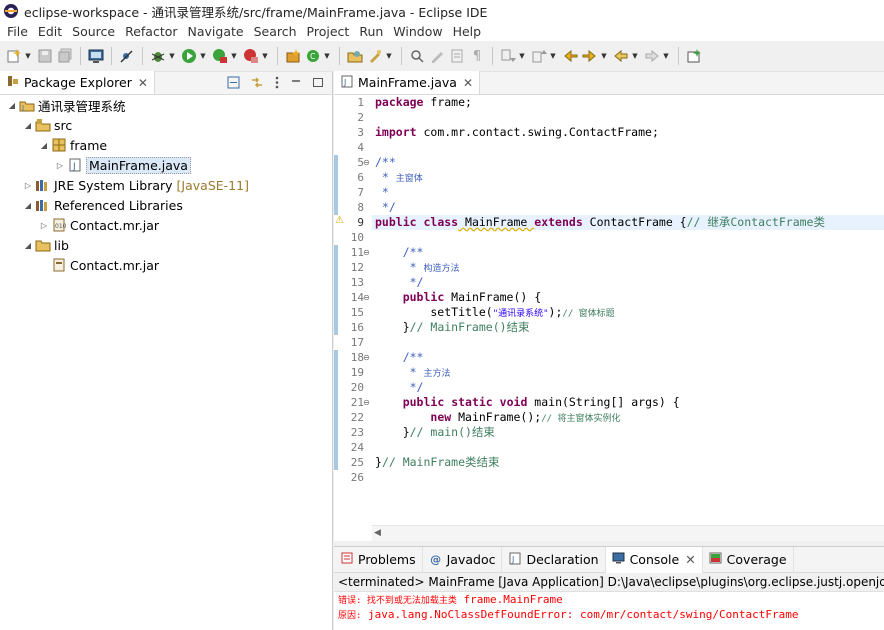 Image resolution: width=884 pixels, height=630 pixels. I want to click on prev-annotation-dropdown-icon: ▼, so click(553, 56).